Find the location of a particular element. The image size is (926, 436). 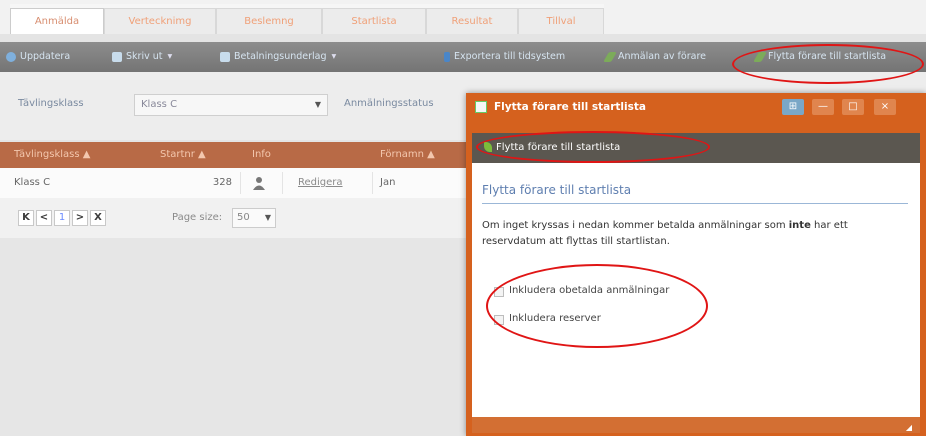

maximize-icon: □ is located at coordinates (853, 107).